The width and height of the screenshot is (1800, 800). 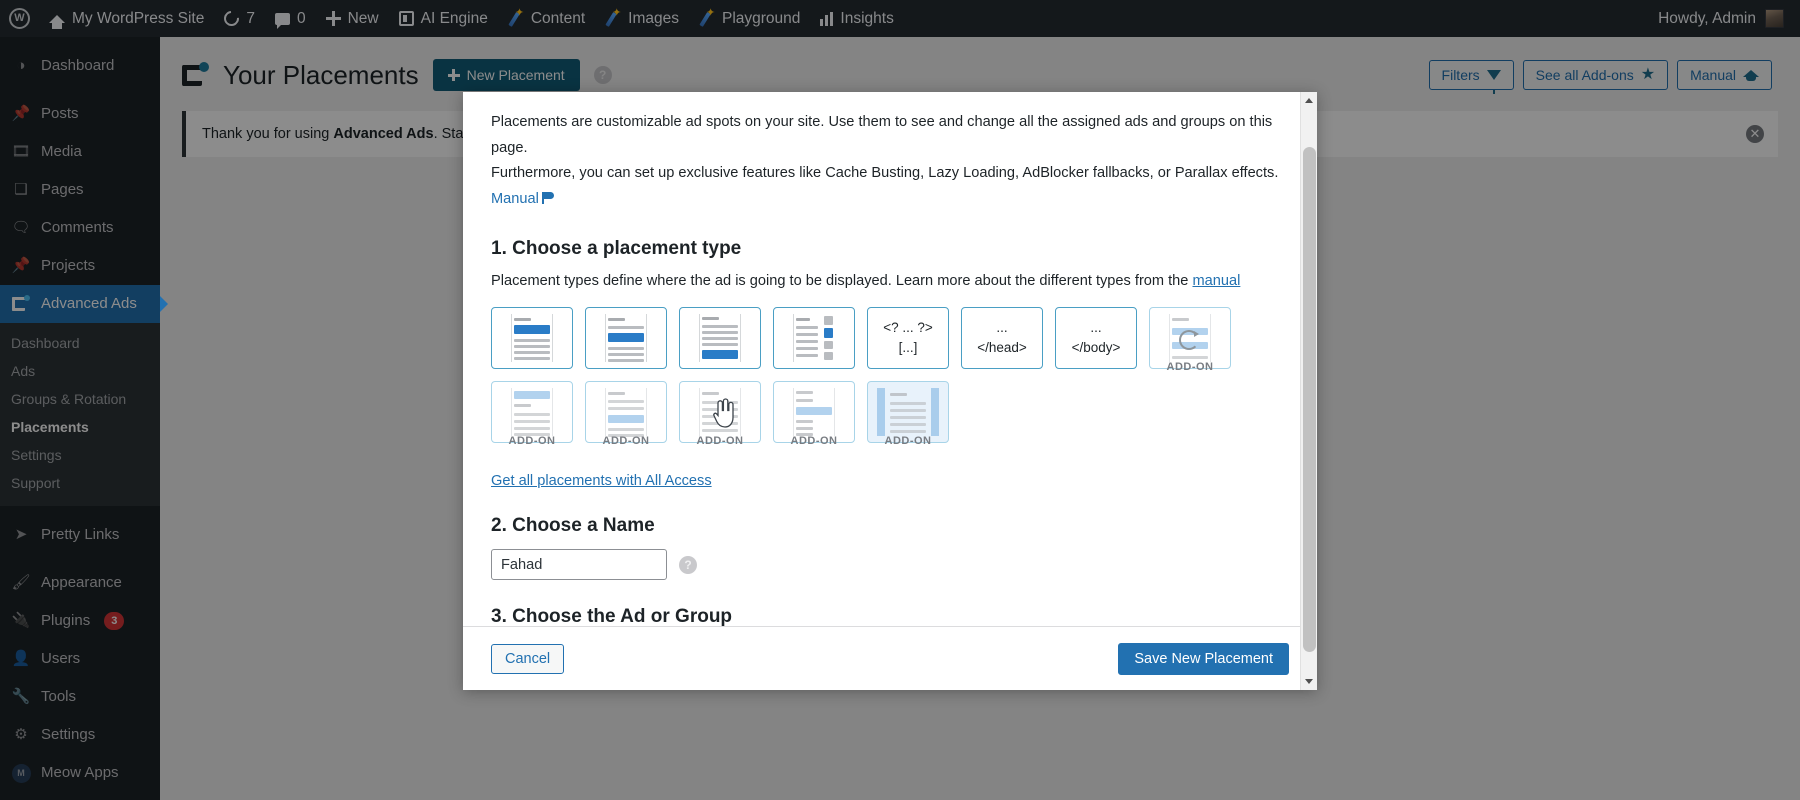 I want to click on sidebar-item-users: 👤 Users, so click(x=80, y=659).